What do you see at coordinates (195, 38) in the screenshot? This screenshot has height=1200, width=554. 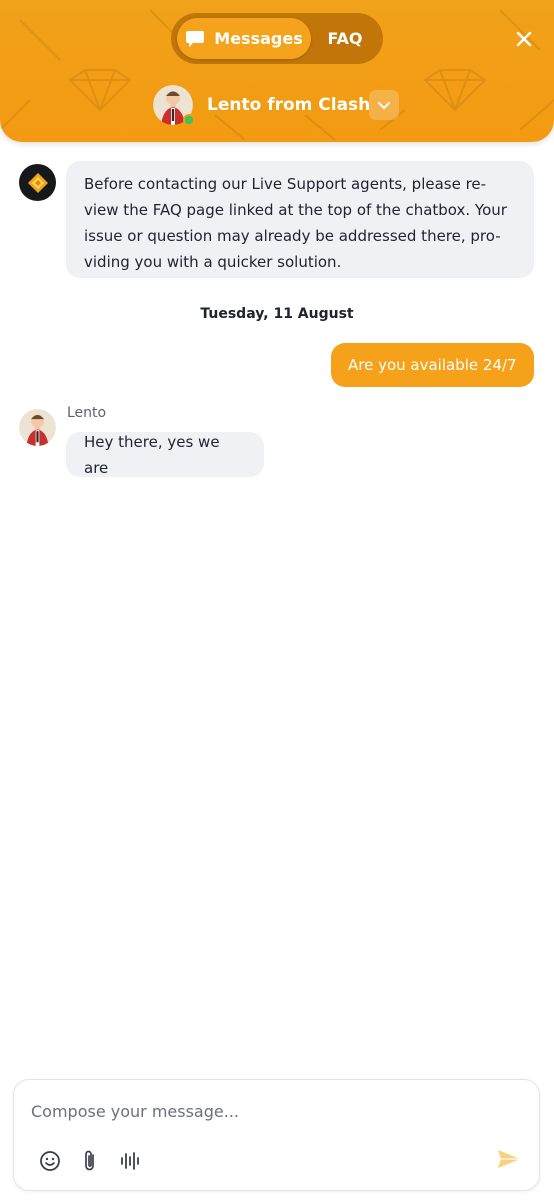 I see `chat-bubble-icon` at bounding box center [195, 38].